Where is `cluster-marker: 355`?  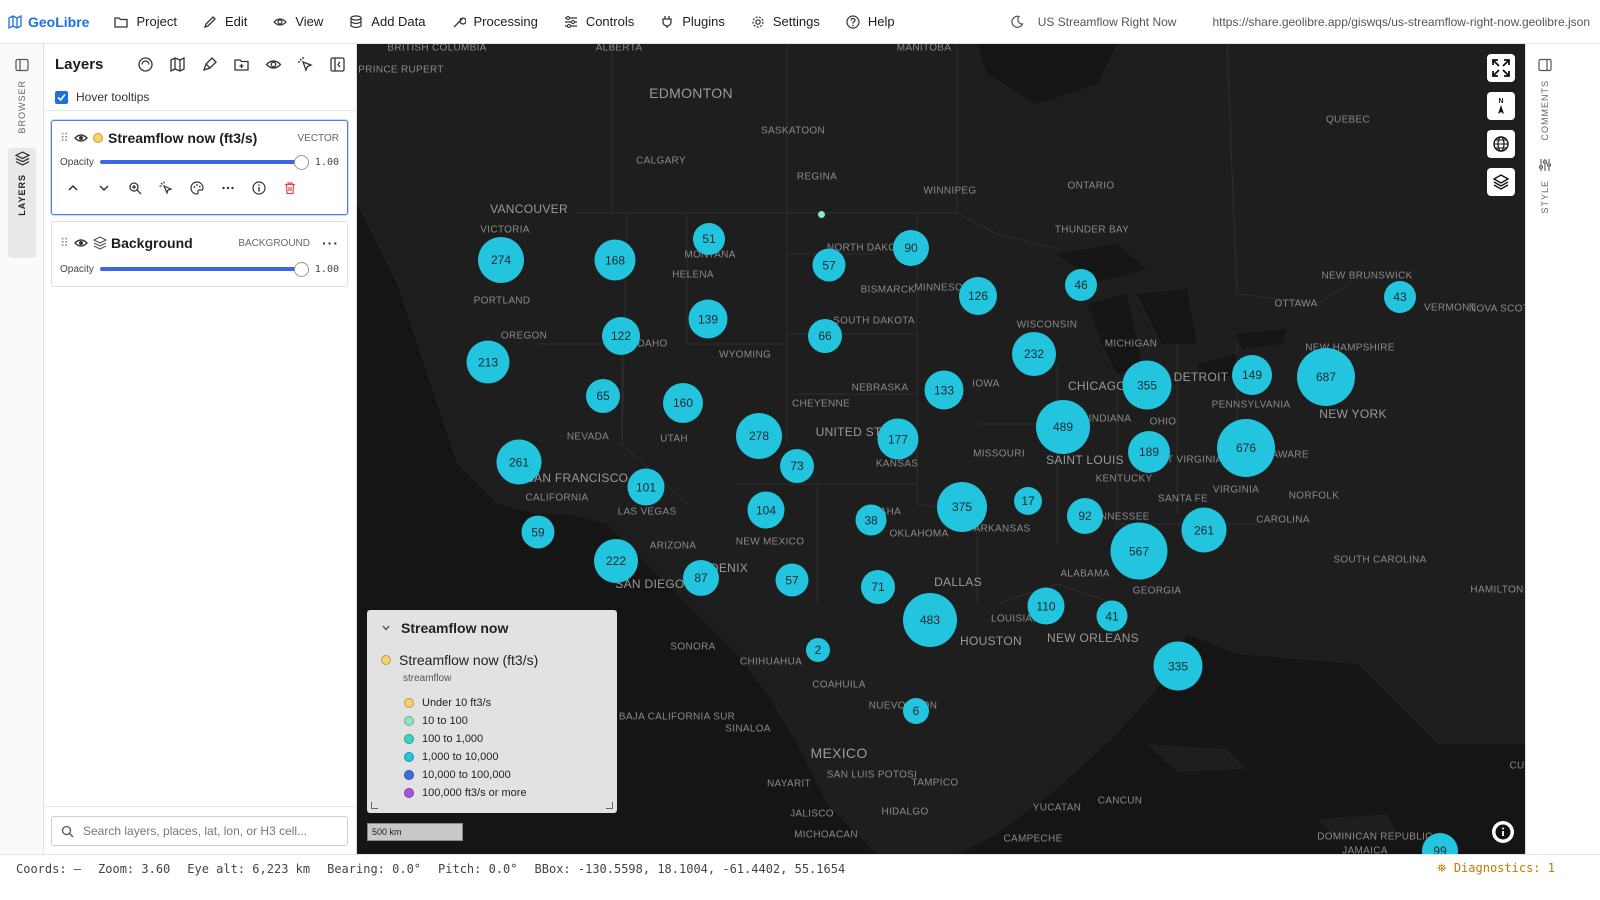 cluster-marker: 355 is located at coordinates (1147, 385).